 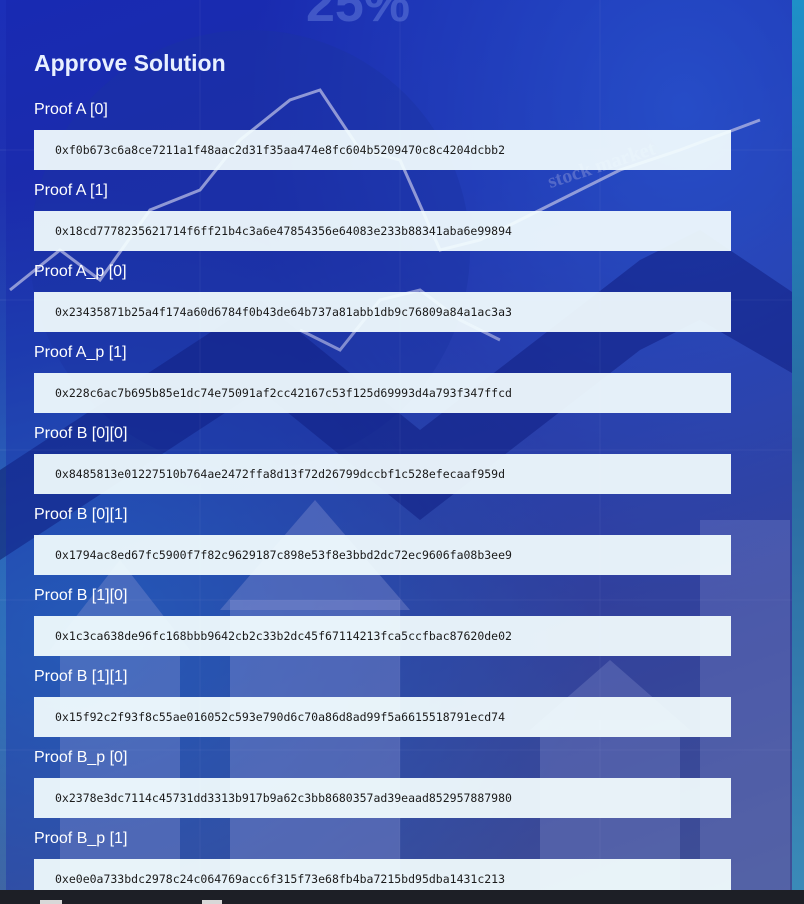 I want to click on field-label-proof-b-1-0: Proof B [1][0], so click(x=81, y=595).